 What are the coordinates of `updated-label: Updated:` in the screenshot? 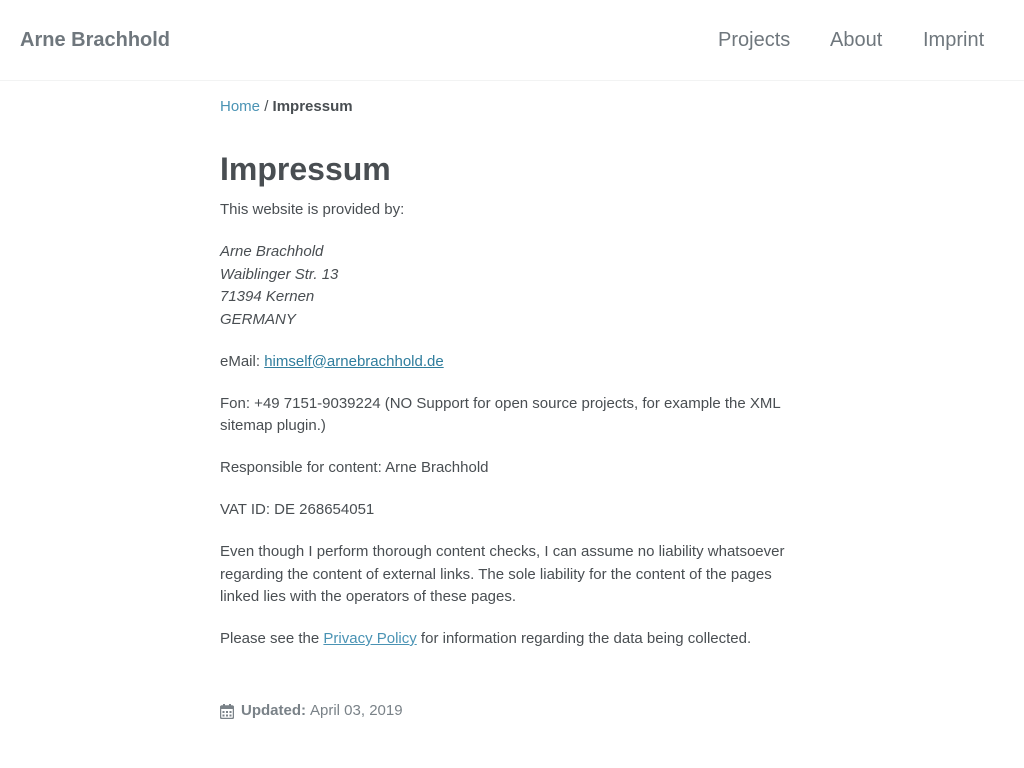 It's located at (273, 710).